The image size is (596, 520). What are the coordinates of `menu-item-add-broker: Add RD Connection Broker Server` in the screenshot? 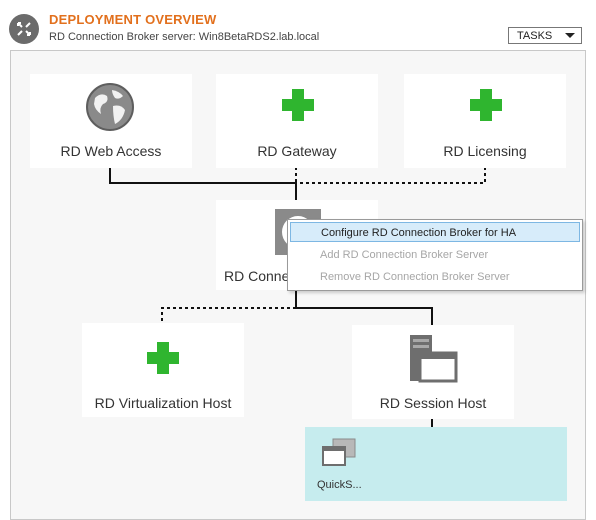 It's located at (435, 255).